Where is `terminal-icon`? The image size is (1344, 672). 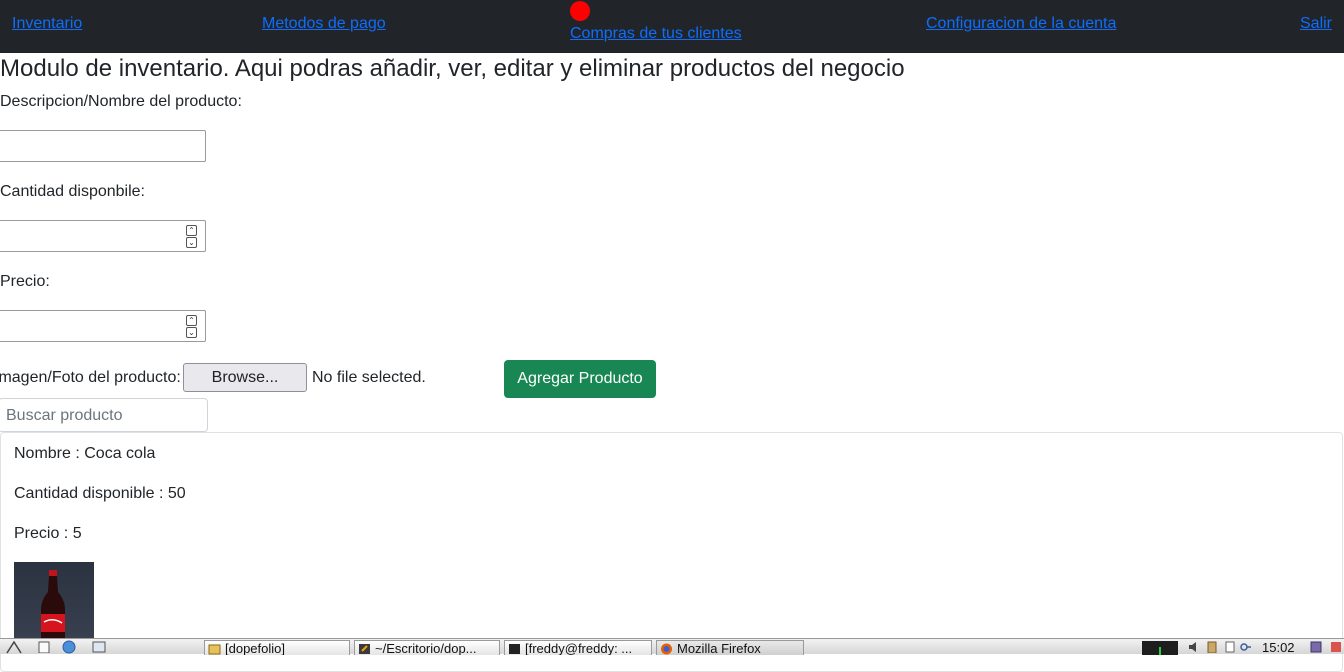 terminal-icon is located at coordinates (514, 649).